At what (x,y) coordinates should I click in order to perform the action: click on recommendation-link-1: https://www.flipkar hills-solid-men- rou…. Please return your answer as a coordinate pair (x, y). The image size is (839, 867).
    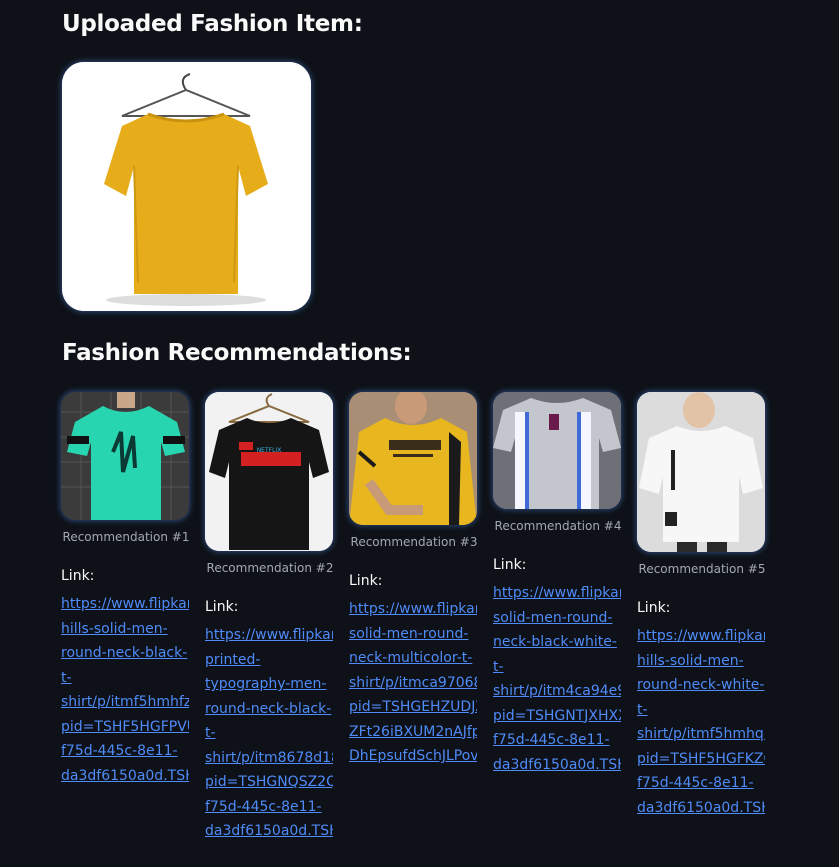
    Looking at the image, I should click on (125, 690).